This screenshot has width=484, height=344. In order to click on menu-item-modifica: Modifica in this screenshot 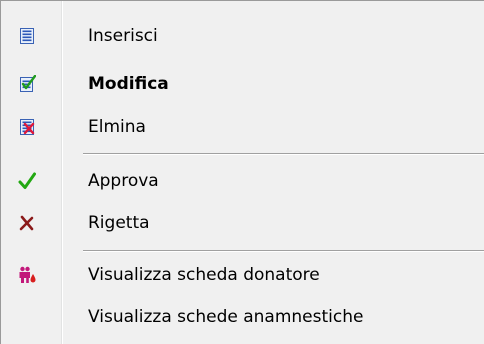, I will do `click(242, 84)`.